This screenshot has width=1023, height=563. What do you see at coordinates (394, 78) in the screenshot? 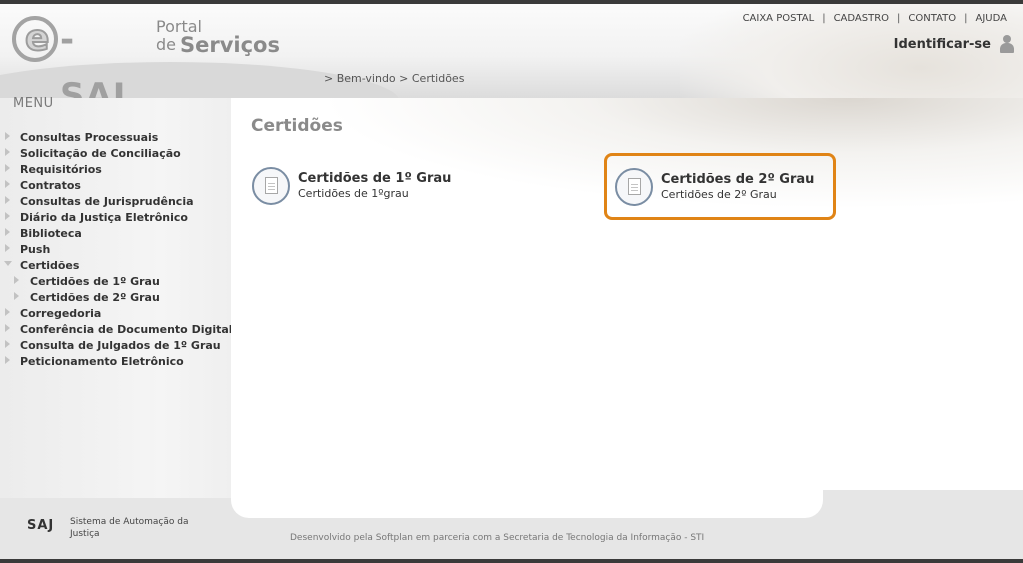
I see `breadcrumb: > Bem-vindo > Certidões` at bounding box center [394, 78].